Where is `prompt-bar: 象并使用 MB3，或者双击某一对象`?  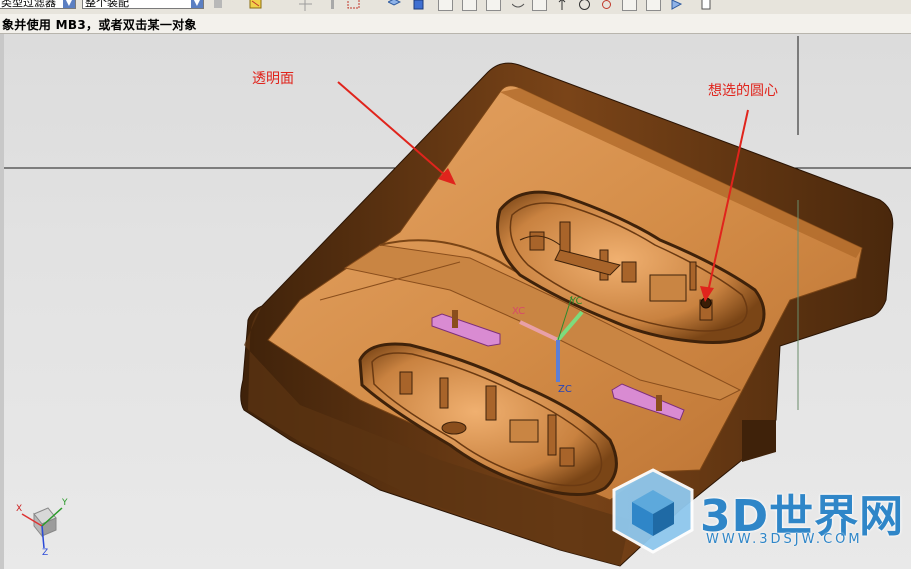 prompt-bar: 象并使用 MB3，或者双击某一对象 is located at coordinates (455, 24).